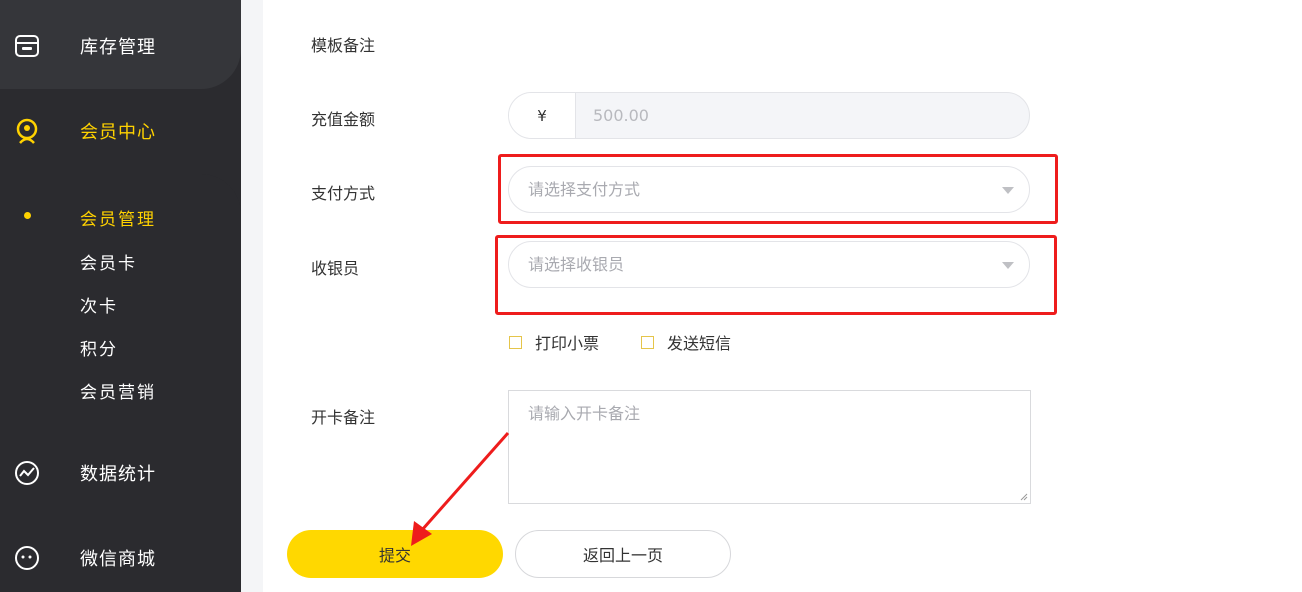  What do you see at coordinates (1024, 497) in the screenshot?
I see `resize-grip-icon` at bounding box center [1024, 497].